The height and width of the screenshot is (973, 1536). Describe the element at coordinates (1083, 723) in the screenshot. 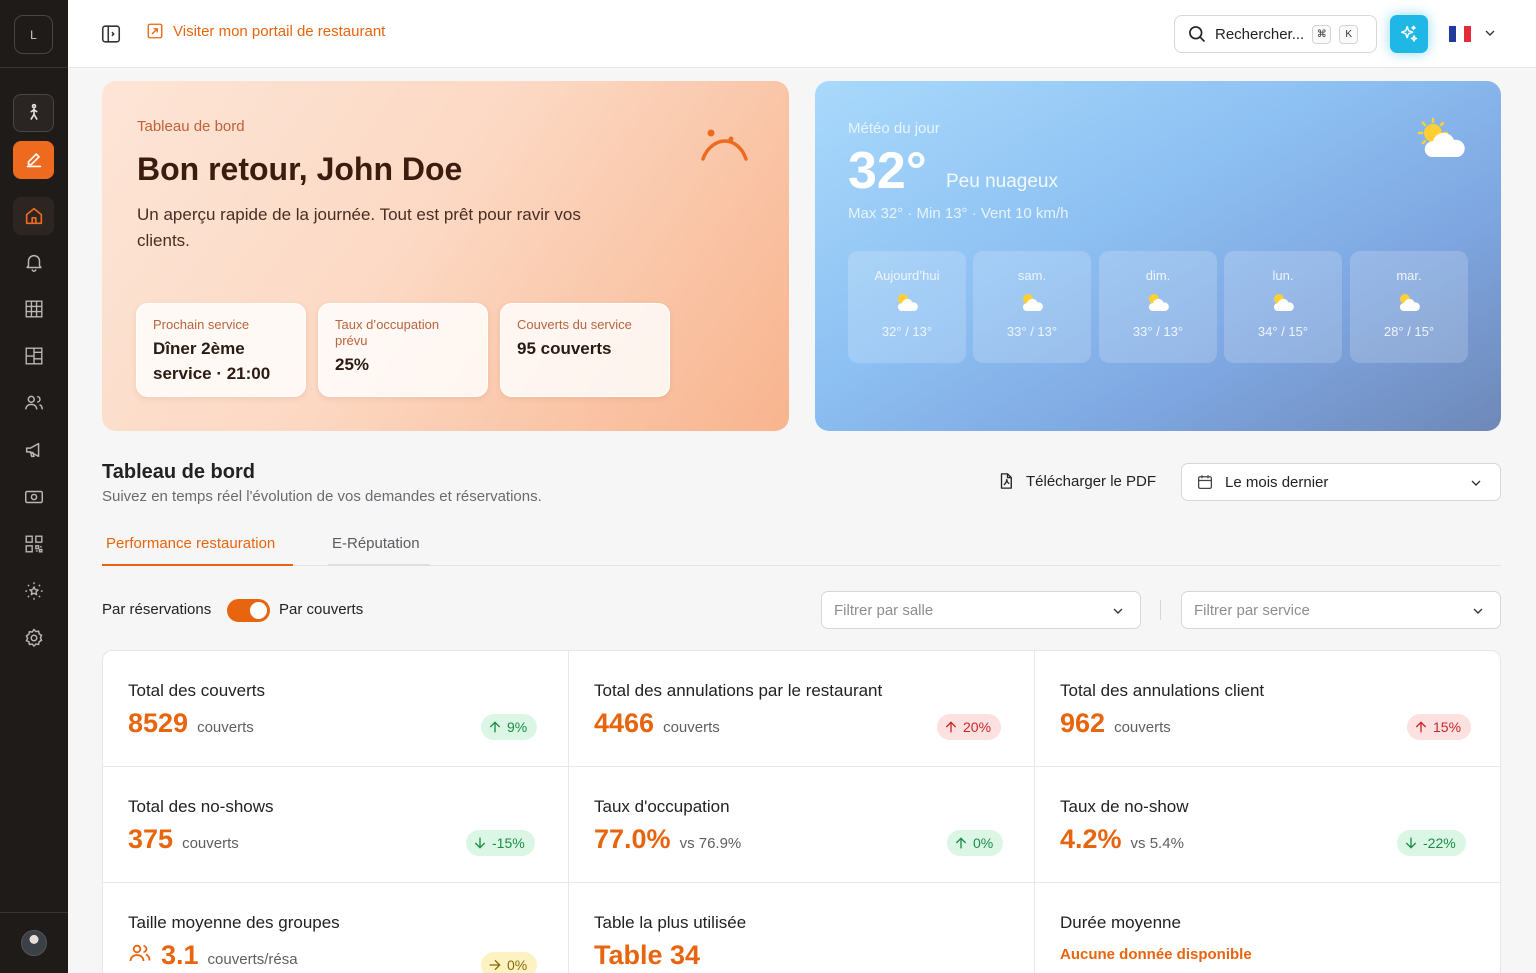

I see `kpi-value: 962` at that location.